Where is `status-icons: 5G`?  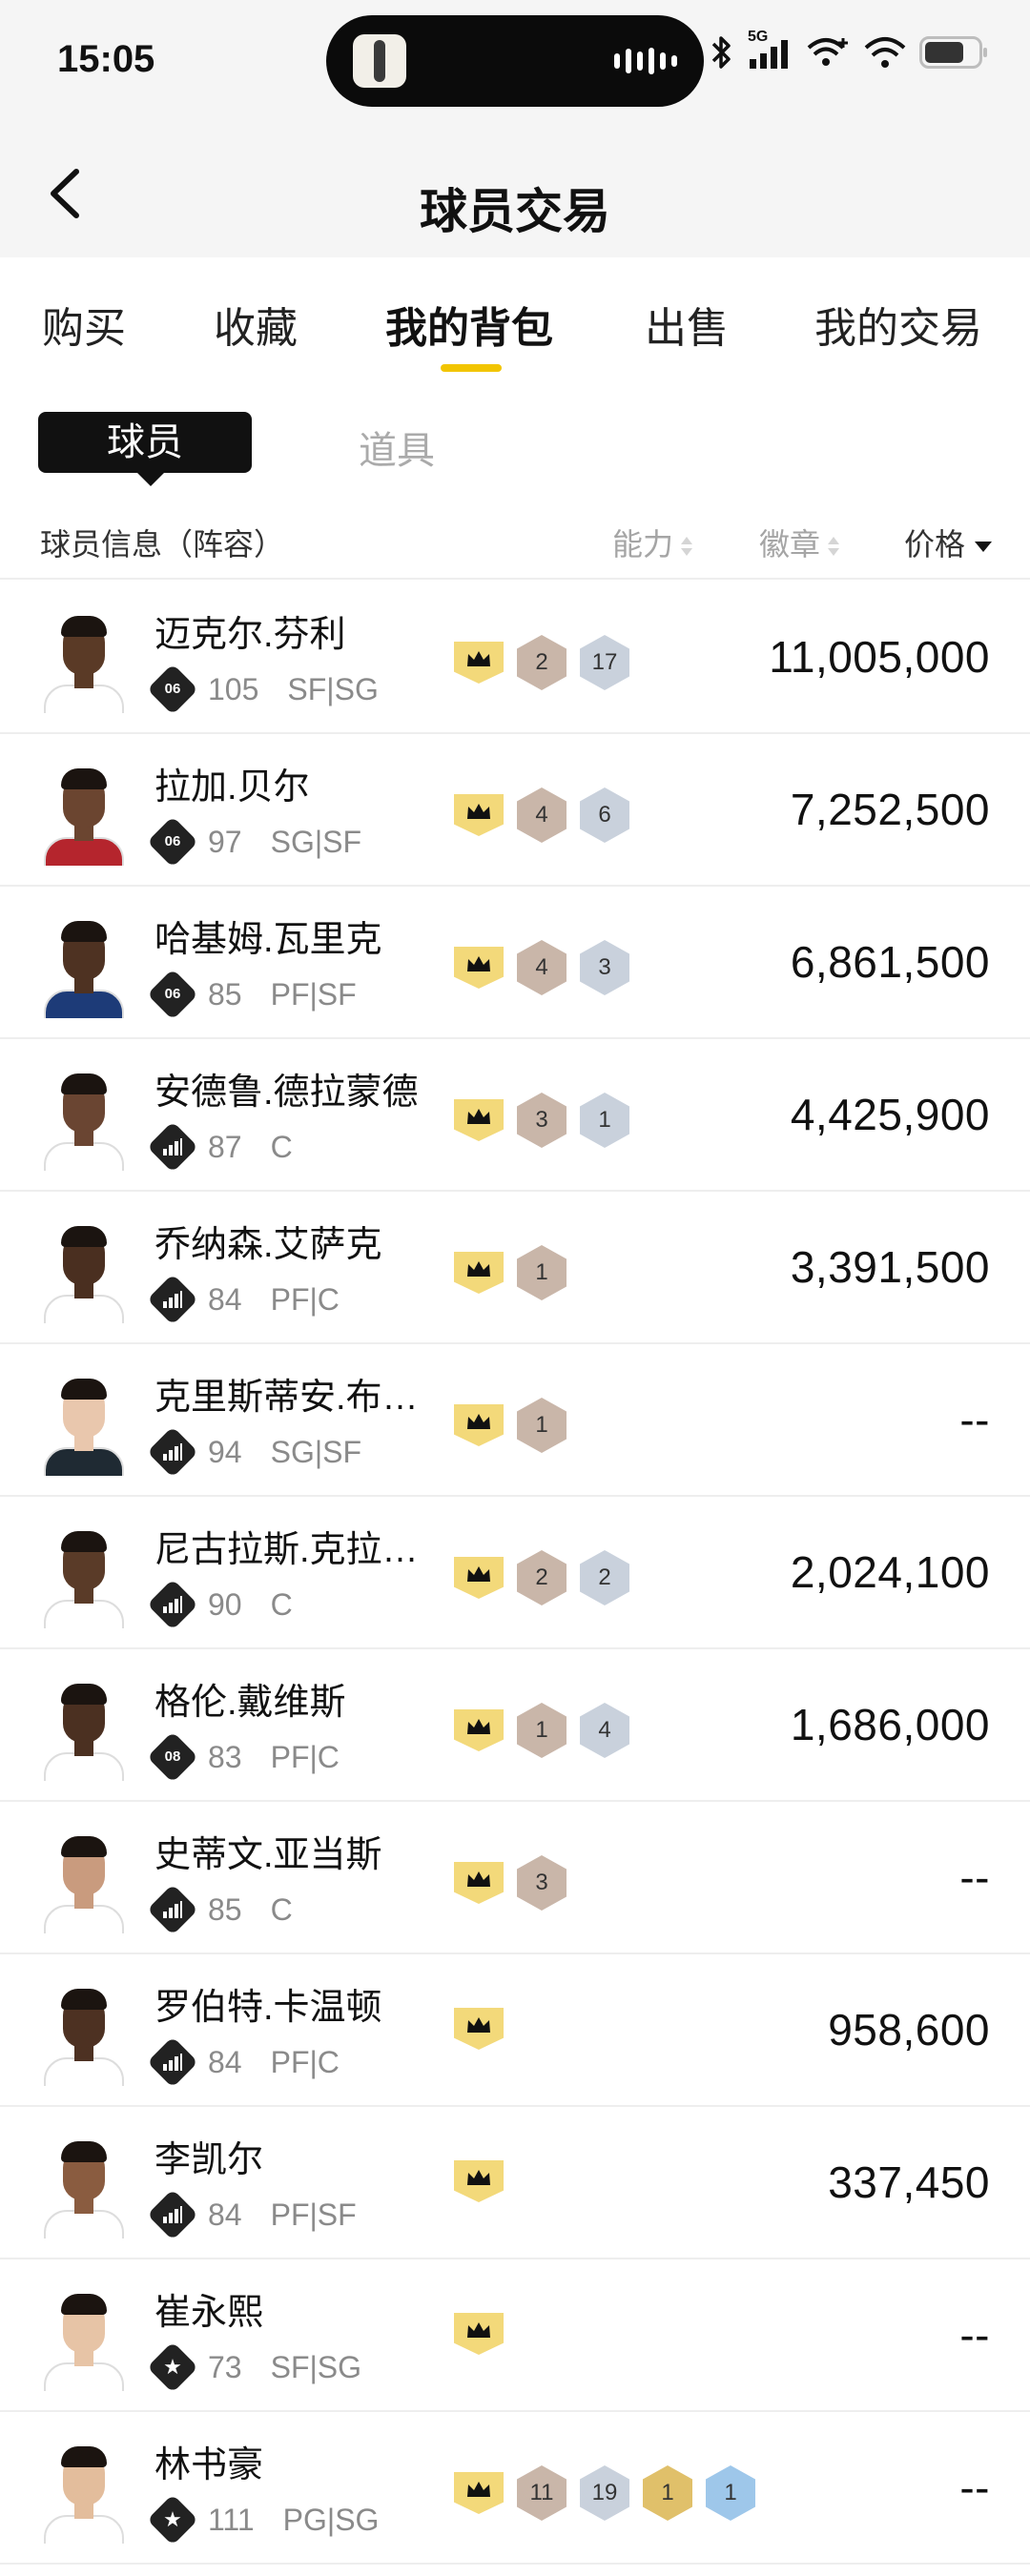 status-icons: 5G is located at coordinates (848, 50).